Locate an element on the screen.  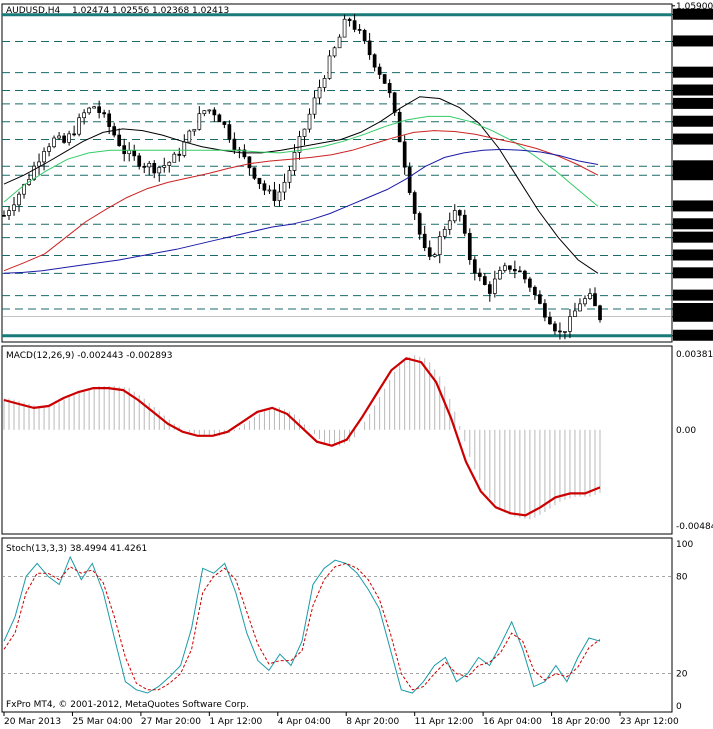
time-axis-label: 20 Mar 2013 is located at coordinates (32, 722).